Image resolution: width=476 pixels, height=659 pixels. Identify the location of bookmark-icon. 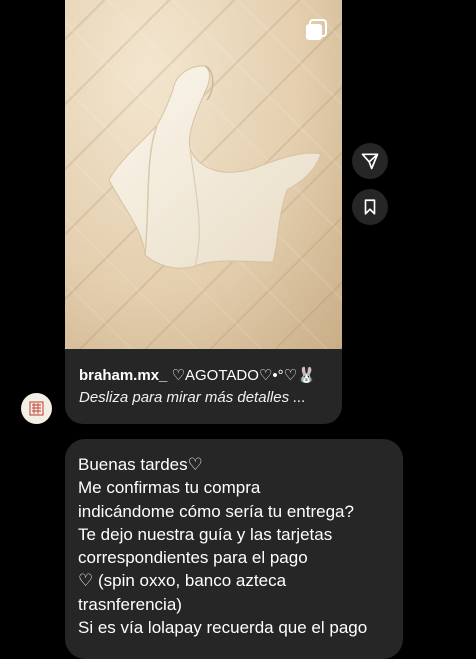
(370, 207).